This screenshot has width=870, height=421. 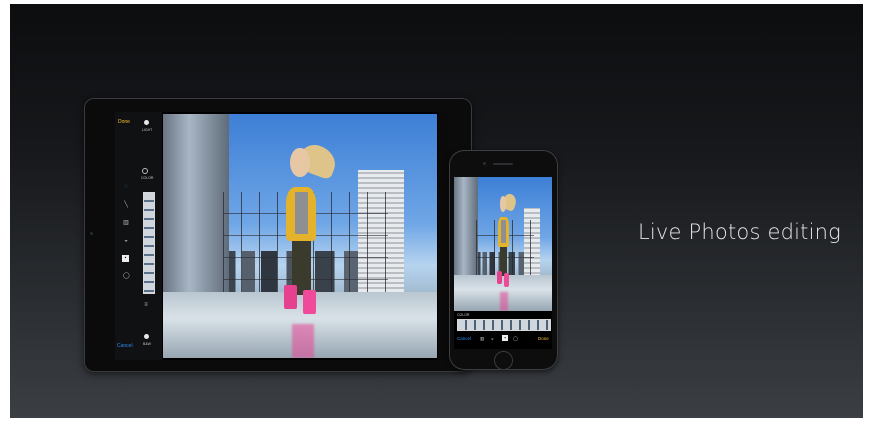 What do you see at coordinates (543, 338) in the screenshot?
I see `iphone-done-button: Done` at bounding box center [543, 338].